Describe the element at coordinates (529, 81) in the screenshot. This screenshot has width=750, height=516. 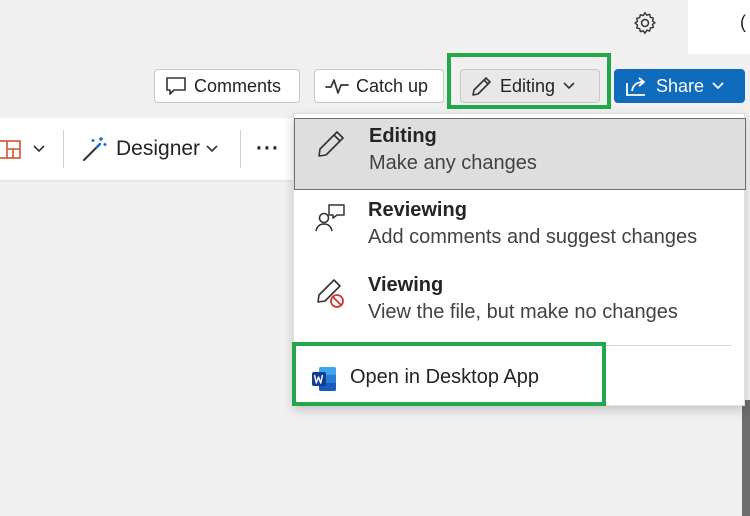
I see `highlight-editing-box` at that location.